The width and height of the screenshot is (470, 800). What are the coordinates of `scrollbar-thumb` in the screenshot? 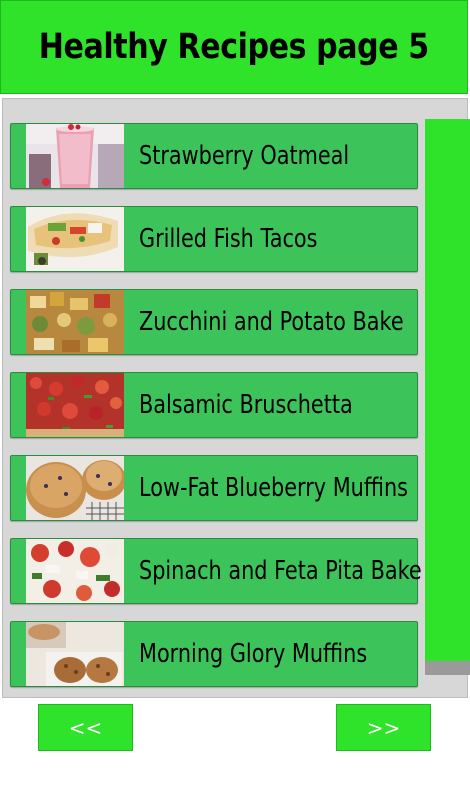 It's located at (447, 390).